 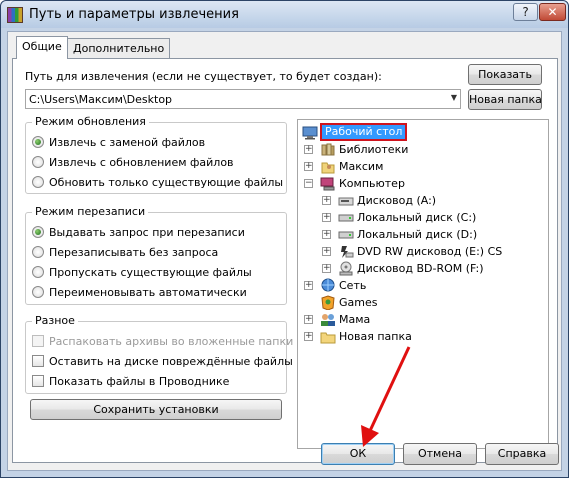 I want to click on radio-overwrite-silent: Перезаписывать без запроса, so click(x=125, y=253).